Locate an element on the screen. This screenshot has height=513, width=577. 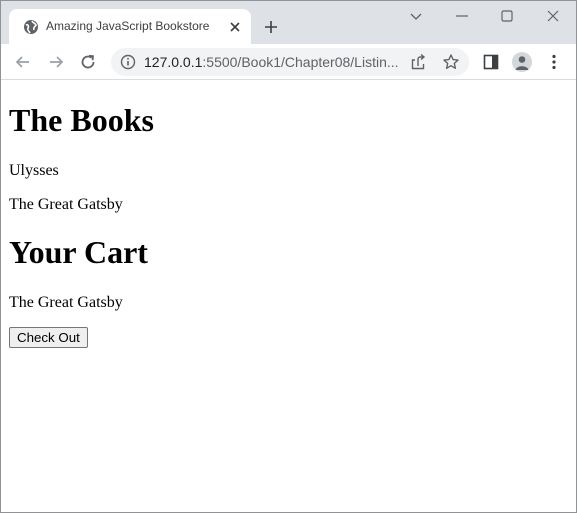
forward-arrow-icon is located at coordinates (56, 62).